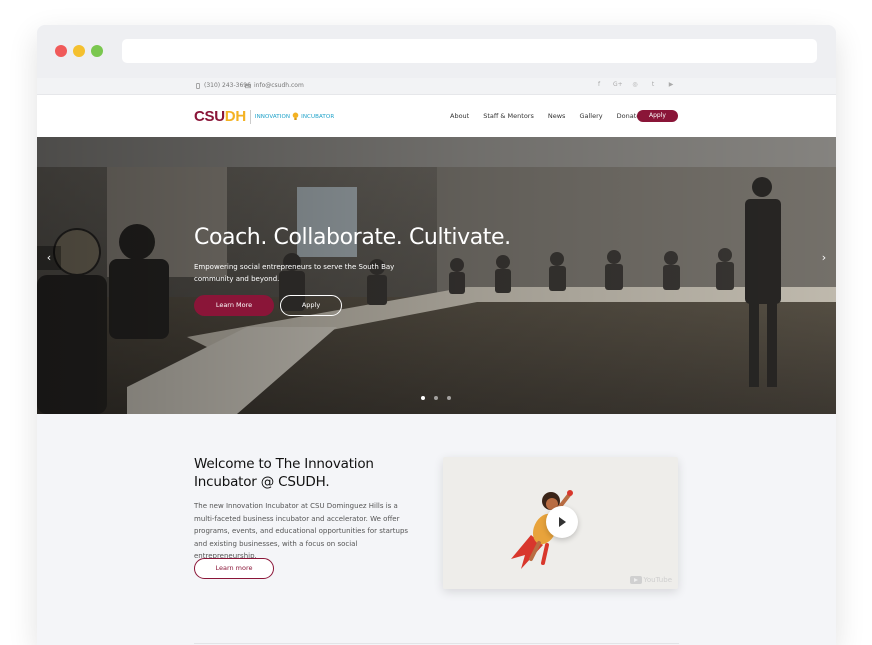 The image size is (872, 645). I want to click on minimize-window-dot, so click(79, 51).